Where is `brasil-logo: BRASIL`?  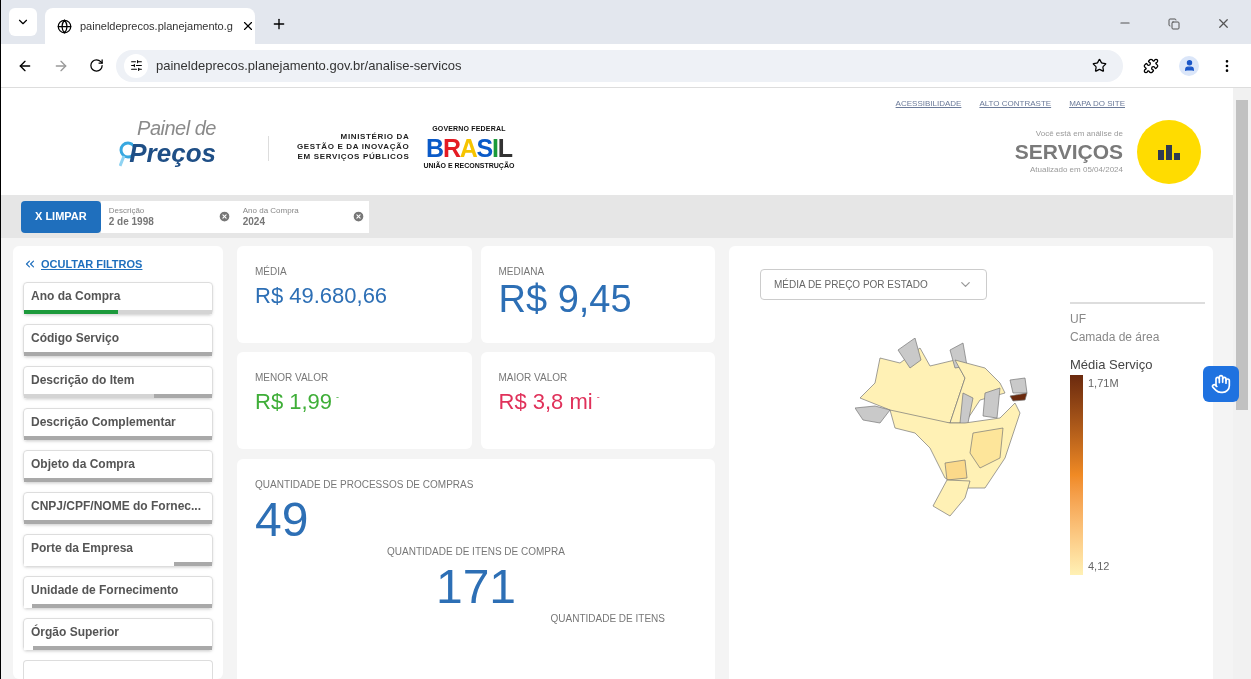
brasil-logo: BRASIL is located at coordinates (469, 147).